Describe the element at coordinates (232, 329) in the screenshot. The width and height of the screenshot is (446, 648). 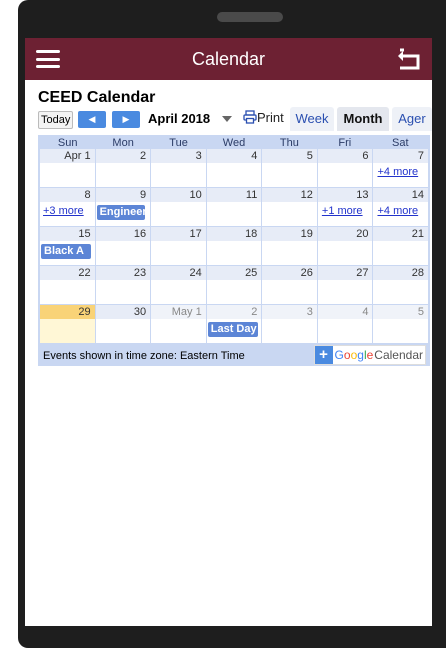
I see `event-chip: Last Day` at that location.